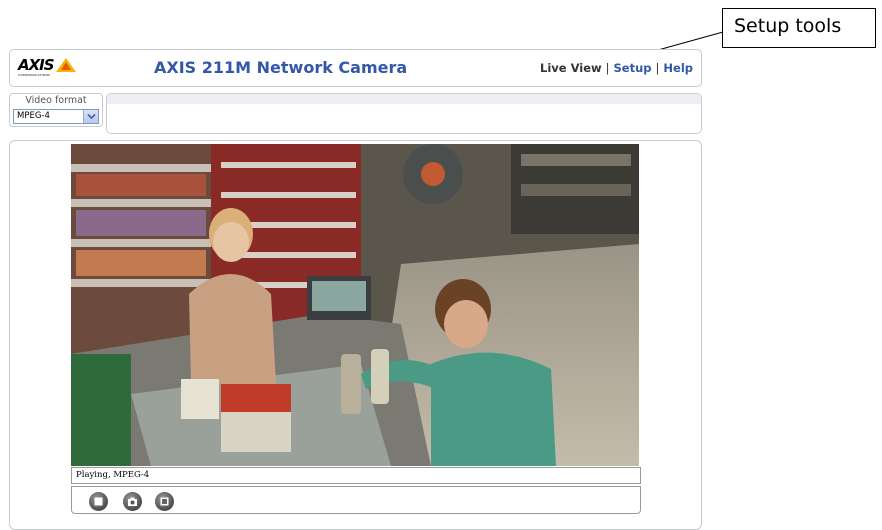 This screenshot has height=530, width=882. I want to click on video-format-value: MPEG-4, so click(33, 116).